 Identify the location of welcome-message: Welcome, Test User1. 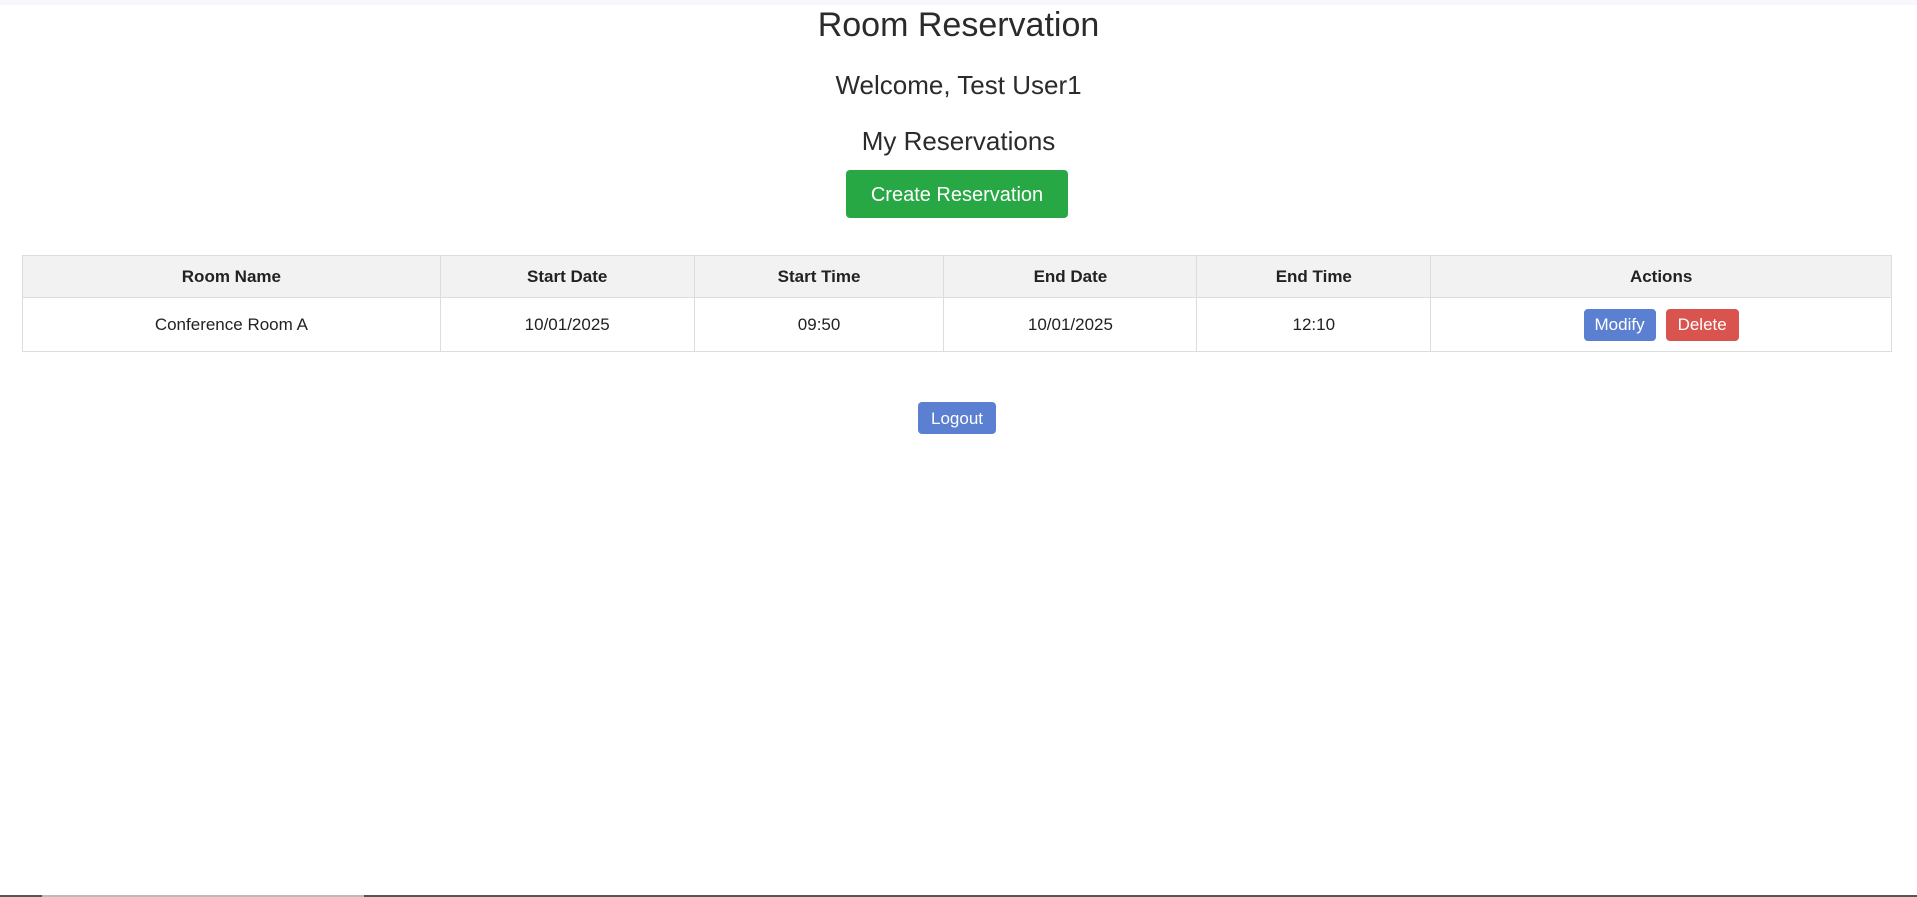
(958, 85).